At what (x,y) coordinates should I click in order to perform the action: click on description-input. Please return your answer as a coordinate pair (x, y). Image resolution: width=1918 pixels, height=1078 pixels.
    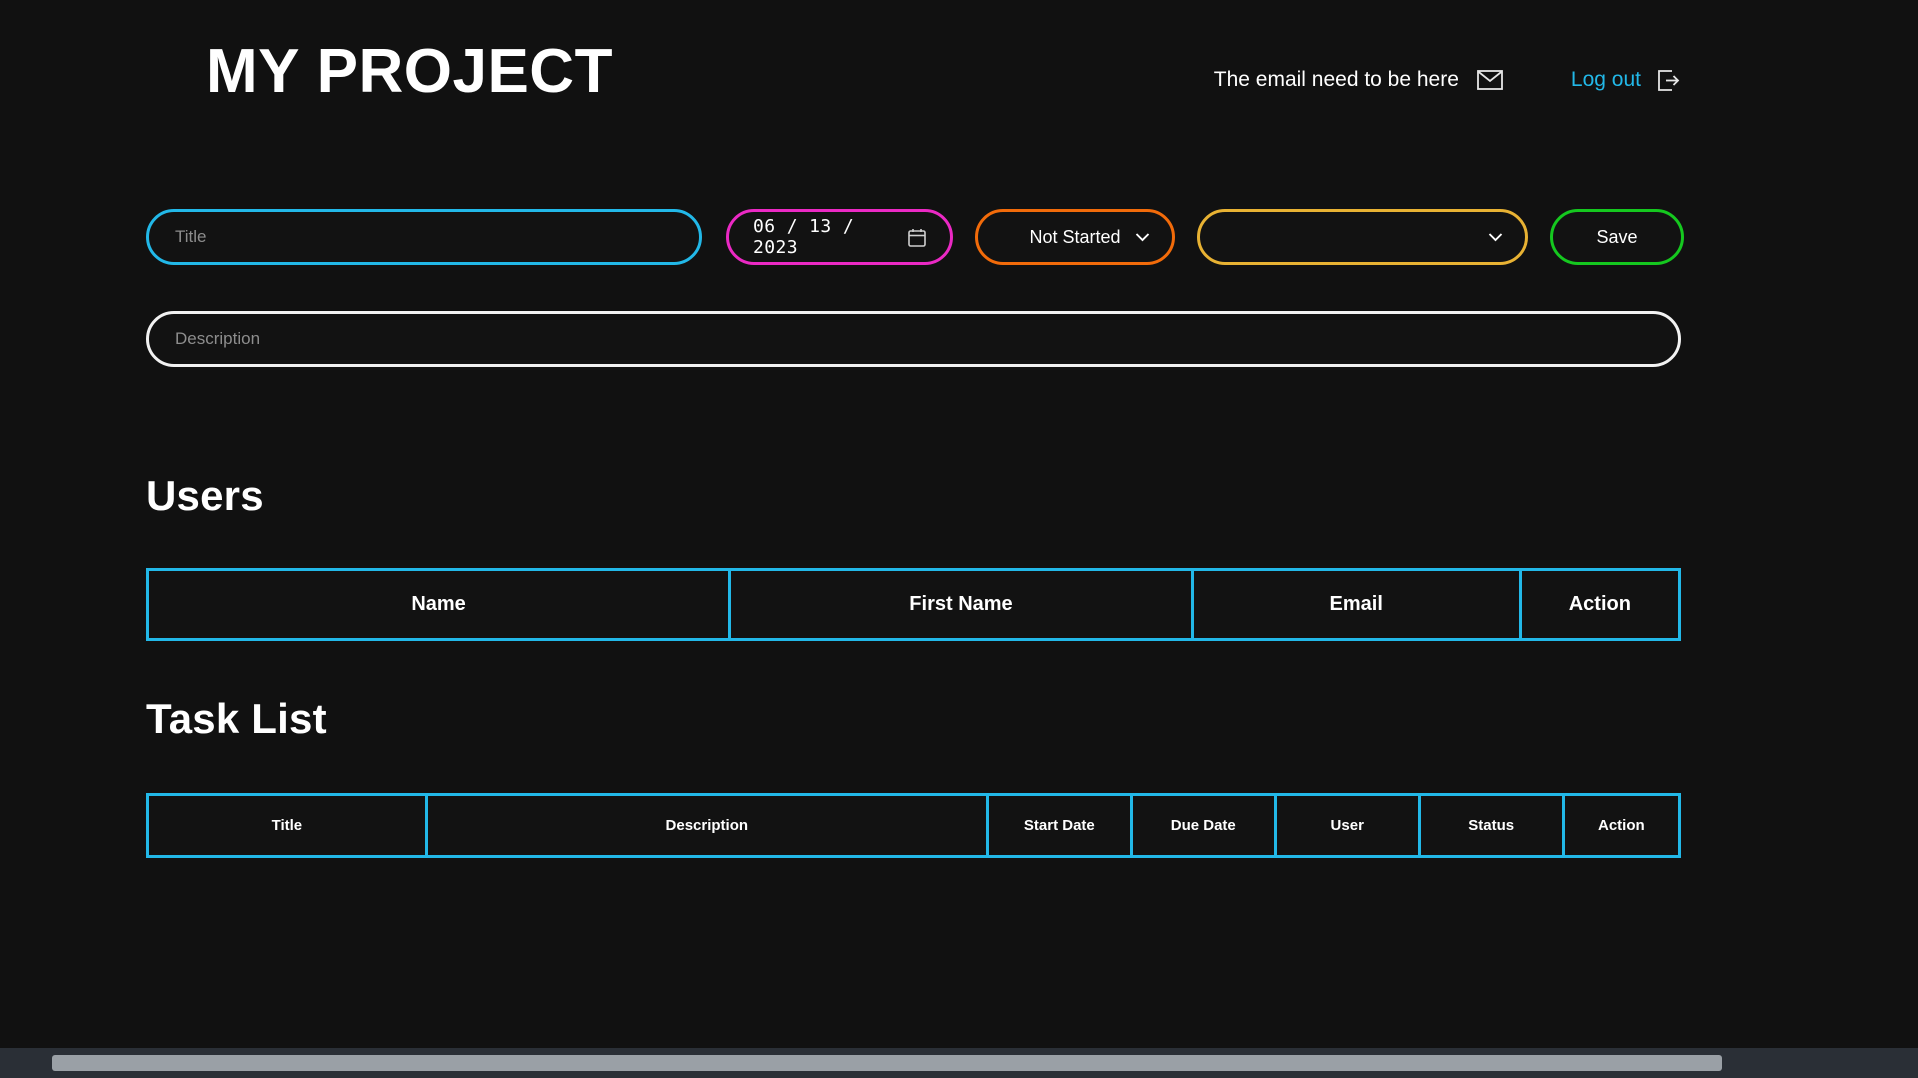
    Looking at the image, I should click on (913, 339).